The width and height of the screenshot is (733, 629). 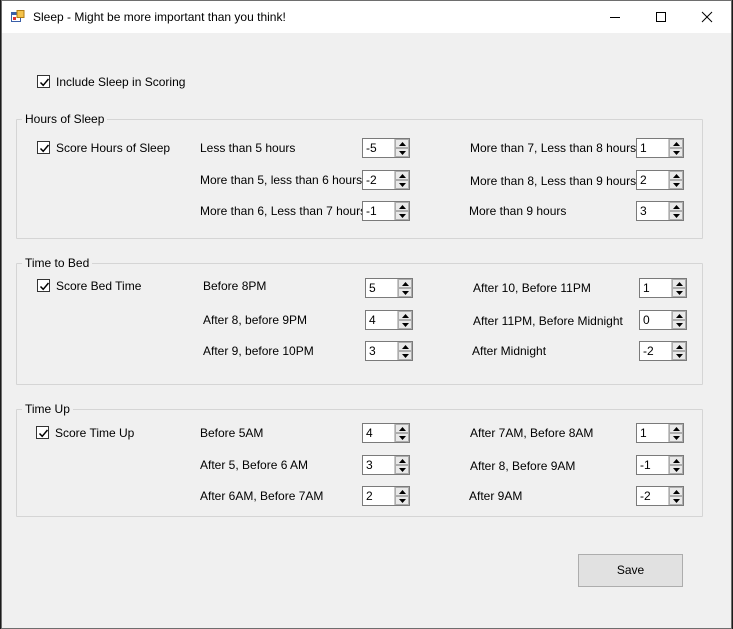 I want to click on row-label: After 9, before 10PM, so click(x=258, y=351).